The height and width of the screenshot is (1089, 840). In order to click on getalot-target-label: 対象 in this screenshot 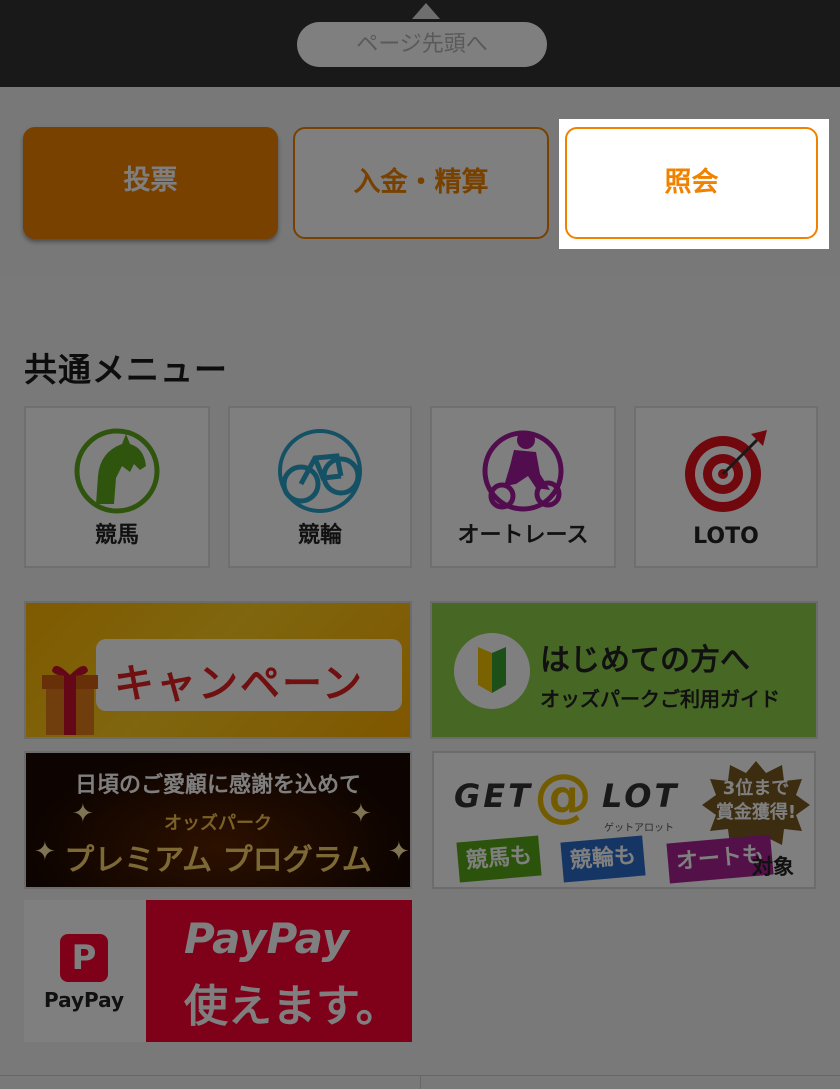, I will do `click(773, 867)`.